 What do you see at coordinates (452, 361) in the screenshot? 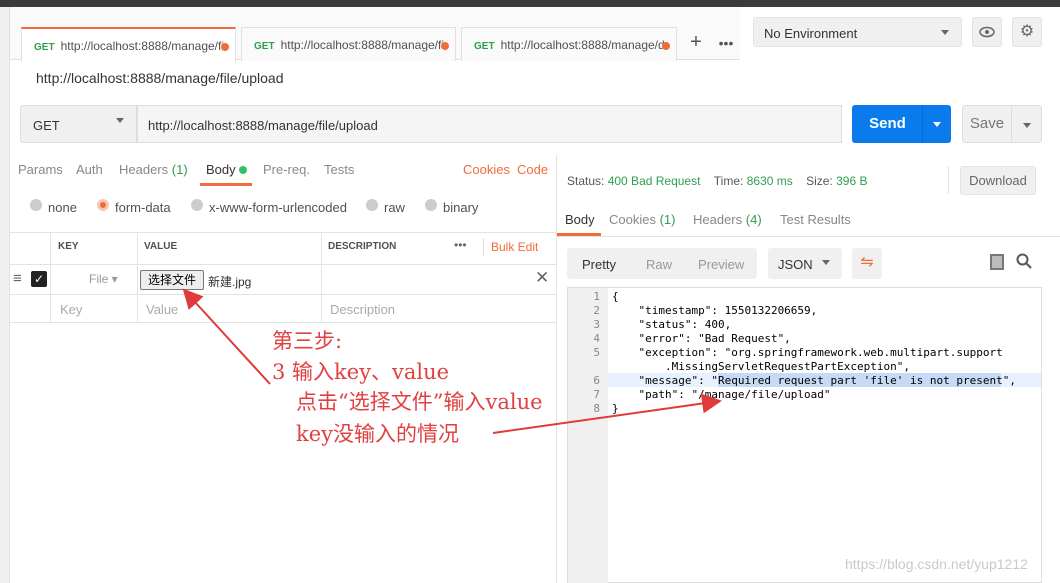
I see `annotation-arrows` at bounding box center [452, 361].